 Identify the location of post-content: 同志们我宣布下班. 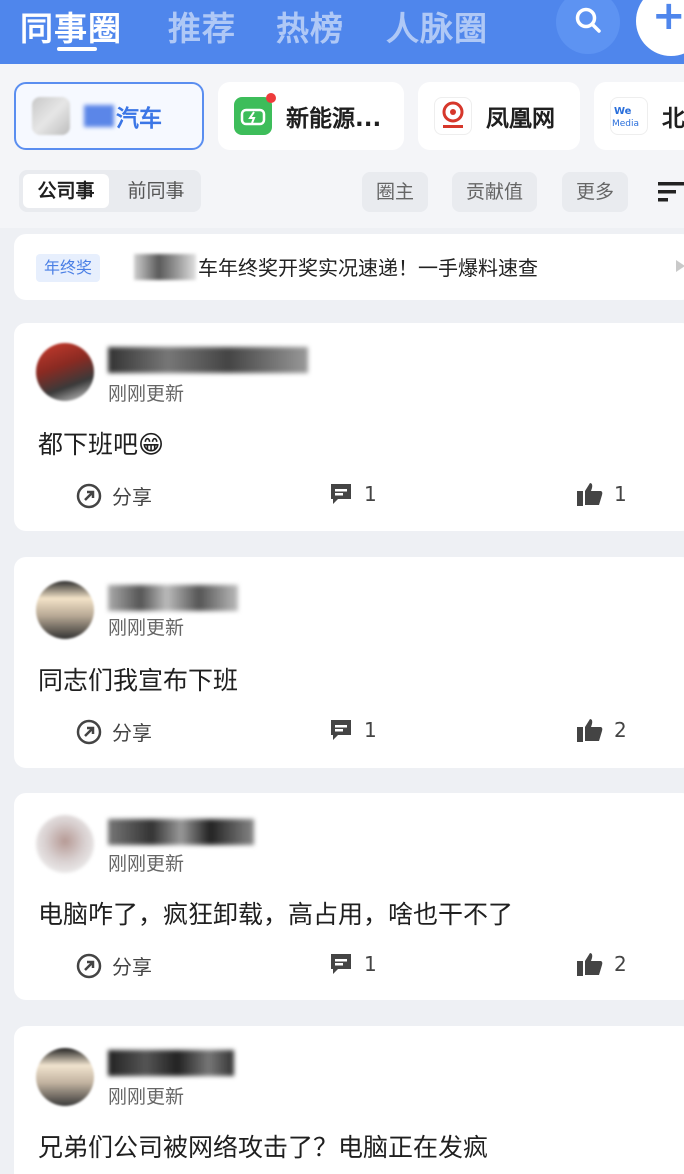
(138, 680).